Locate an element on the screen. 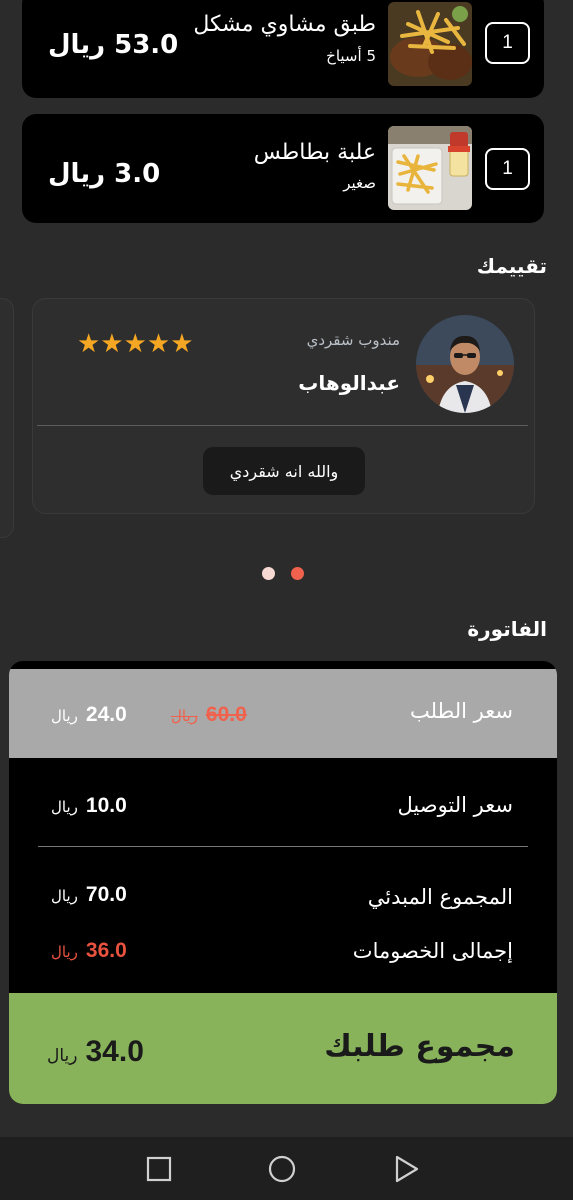 This screenshot has height=1200, width=573. item-option: 5 أسياخ is located at coordinates (351, 56).